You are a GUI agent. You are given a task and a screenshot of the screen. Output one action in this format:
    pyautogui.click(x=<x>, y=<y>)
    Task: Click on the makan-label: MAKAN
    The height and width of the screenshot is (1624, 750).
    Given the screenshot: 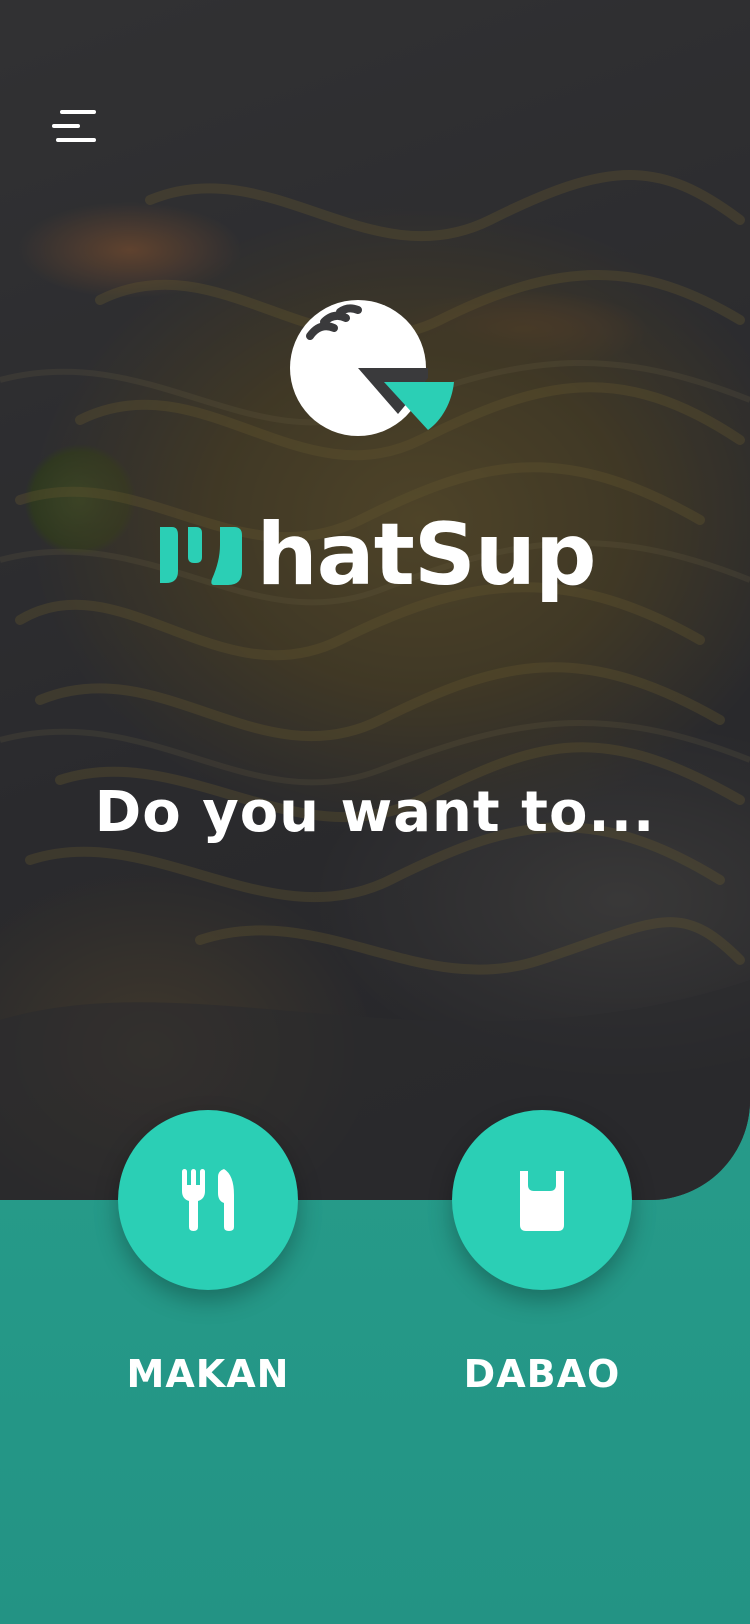 What is the action you would take?
    pyautogui.click(x=208, y=1374)
    